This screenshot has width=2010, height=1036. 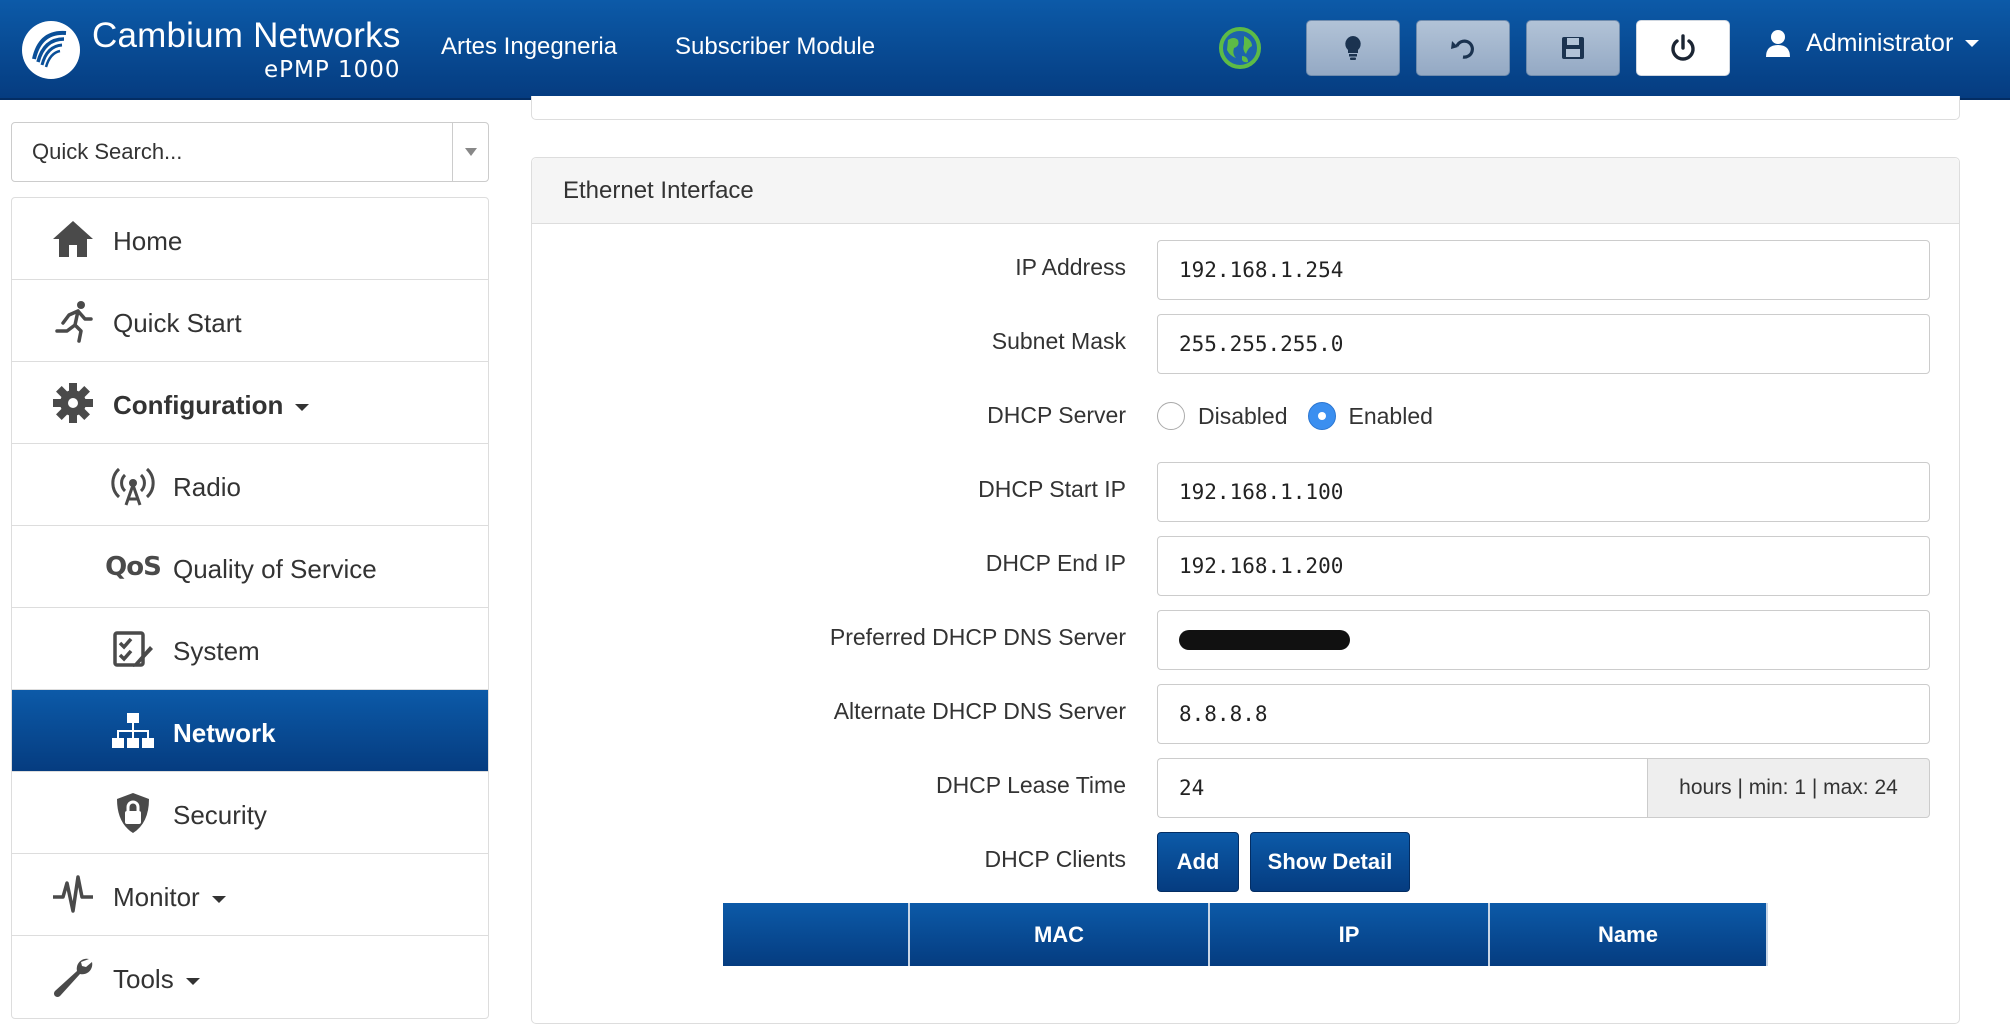 What do you see at coordinates (1778, 43) in the screenshot?
I see `user-icon` at bounding box center [1778, 43].